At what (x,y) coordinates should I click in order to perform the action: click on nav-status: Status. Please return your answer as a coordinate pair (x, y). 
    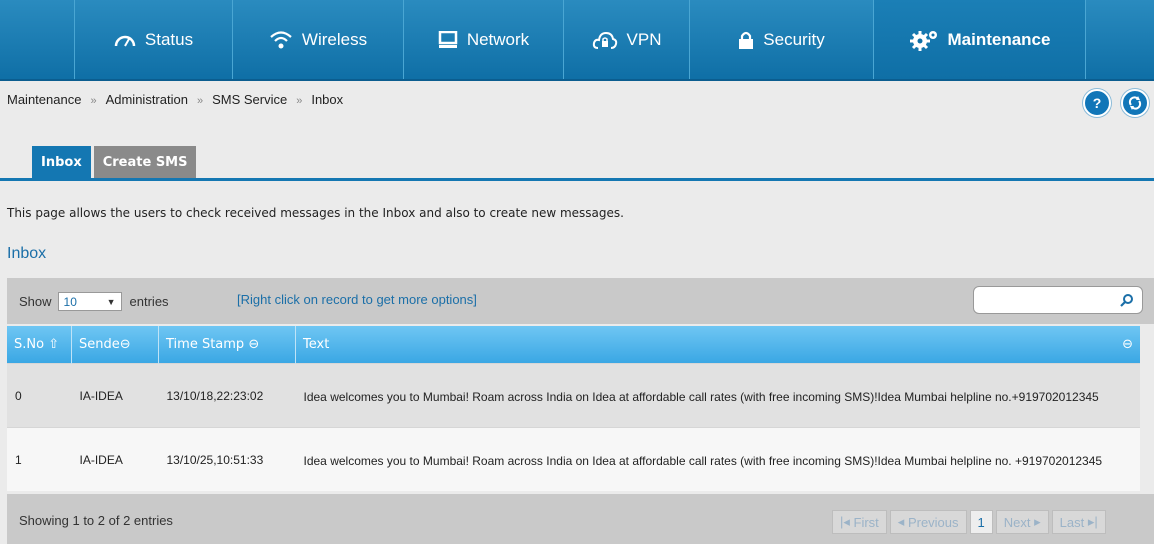
    Looking at the image, I should click on (153, 39).